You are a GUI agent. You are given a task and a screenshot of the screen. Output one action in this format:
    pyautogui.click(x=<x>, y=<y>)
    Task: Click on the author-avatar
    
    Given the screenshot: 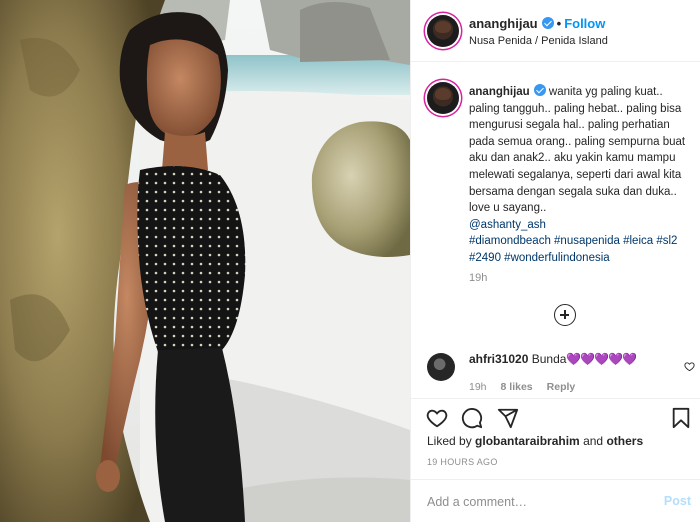 What is the action you would take?
    pyautogui.click(x=443, y=31)
    